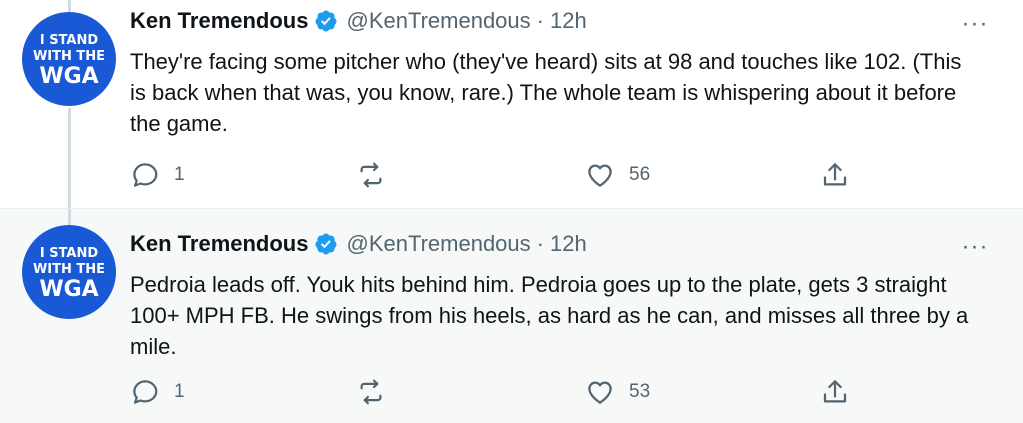 This screenshot has height=423, width=1023. Describe the element at coordinates (640, 391) in the screenshot. I see `like-count: 53` at that location.